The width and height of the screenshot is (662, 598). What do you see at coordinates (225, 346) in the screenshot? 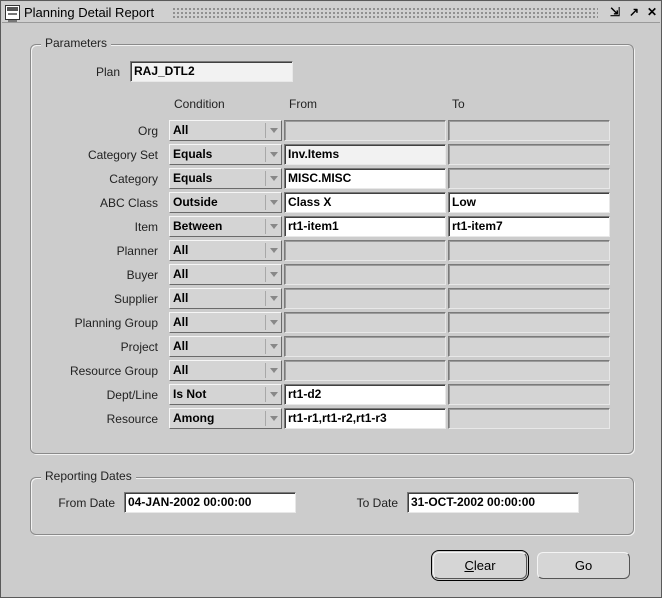
I see `project-condition-select: All` at bounding box center [225, 346].